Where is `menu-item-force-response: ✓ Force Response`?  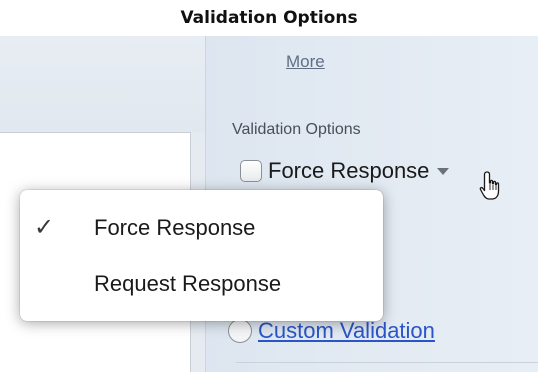
menu-item-force-response: ✓ Force Response is located at coordinates (201, 228).